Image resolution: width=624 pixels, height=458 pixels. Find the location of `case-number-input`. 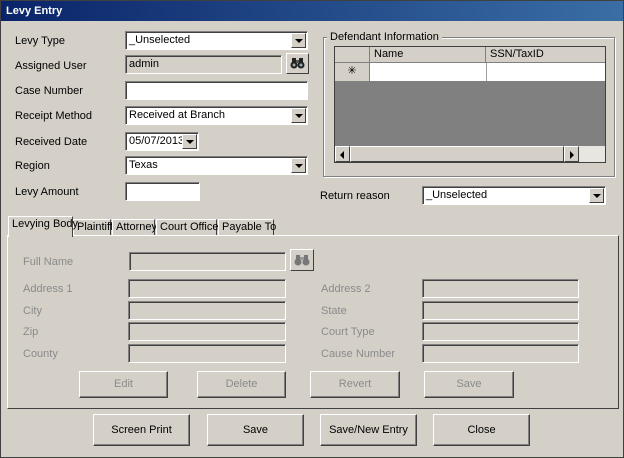

case-number-input is located at coordinates (216, 90).